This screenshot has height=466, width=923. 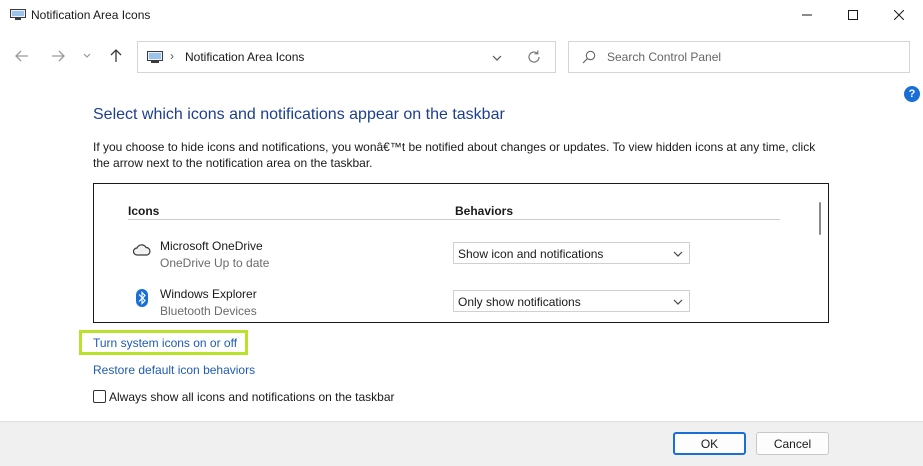 I want to click on minimize-icon, so click(x=807, y=15).